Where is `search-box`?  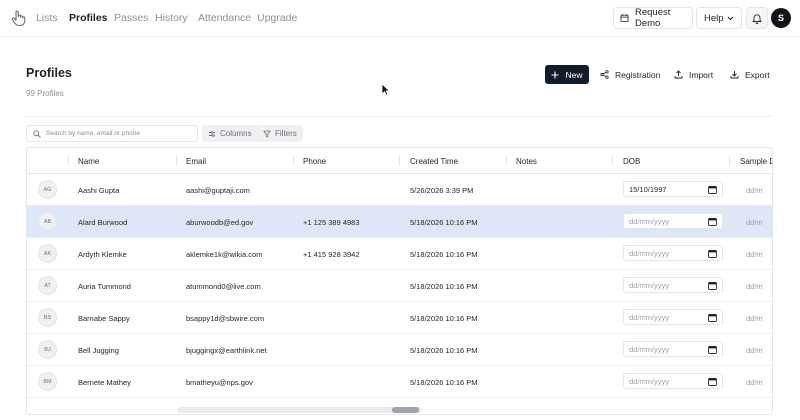
search-box is located at coordinates (112, 133).